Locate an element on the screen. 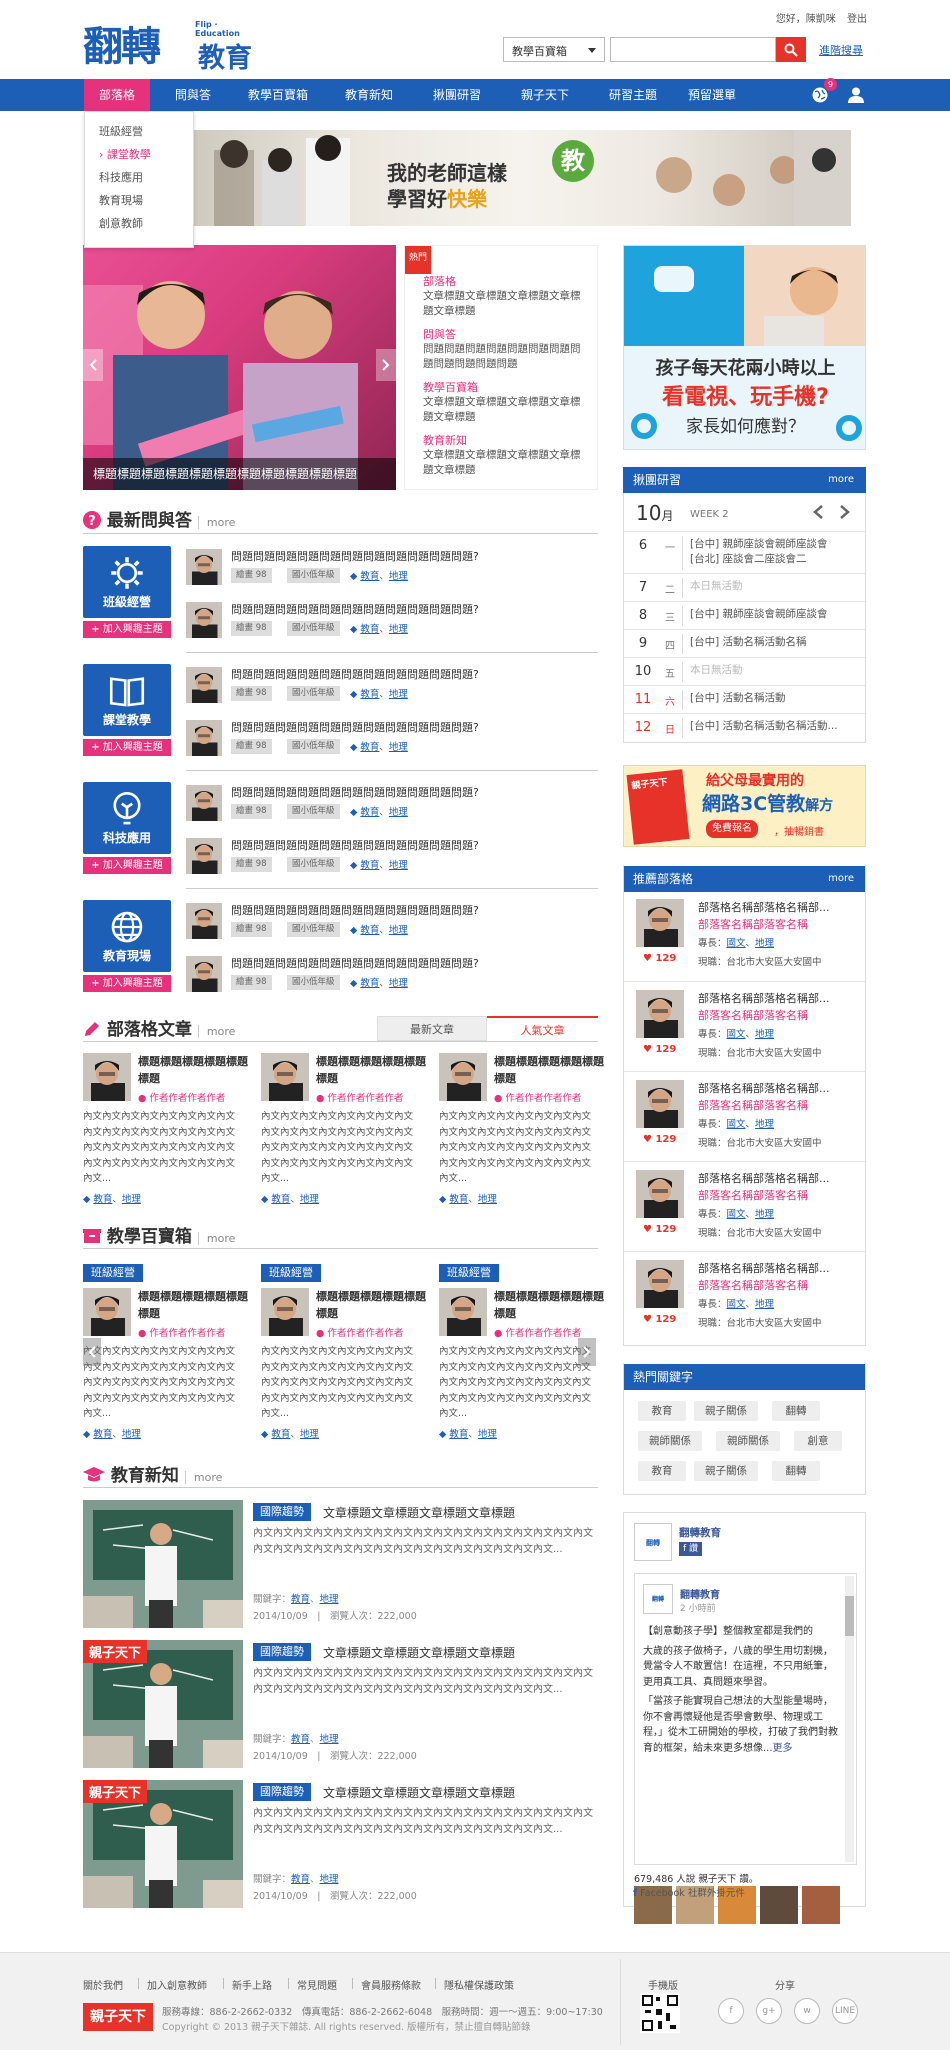 The image size is (950, 2050). qa-more-link: more is located at coordinates (216, 522).